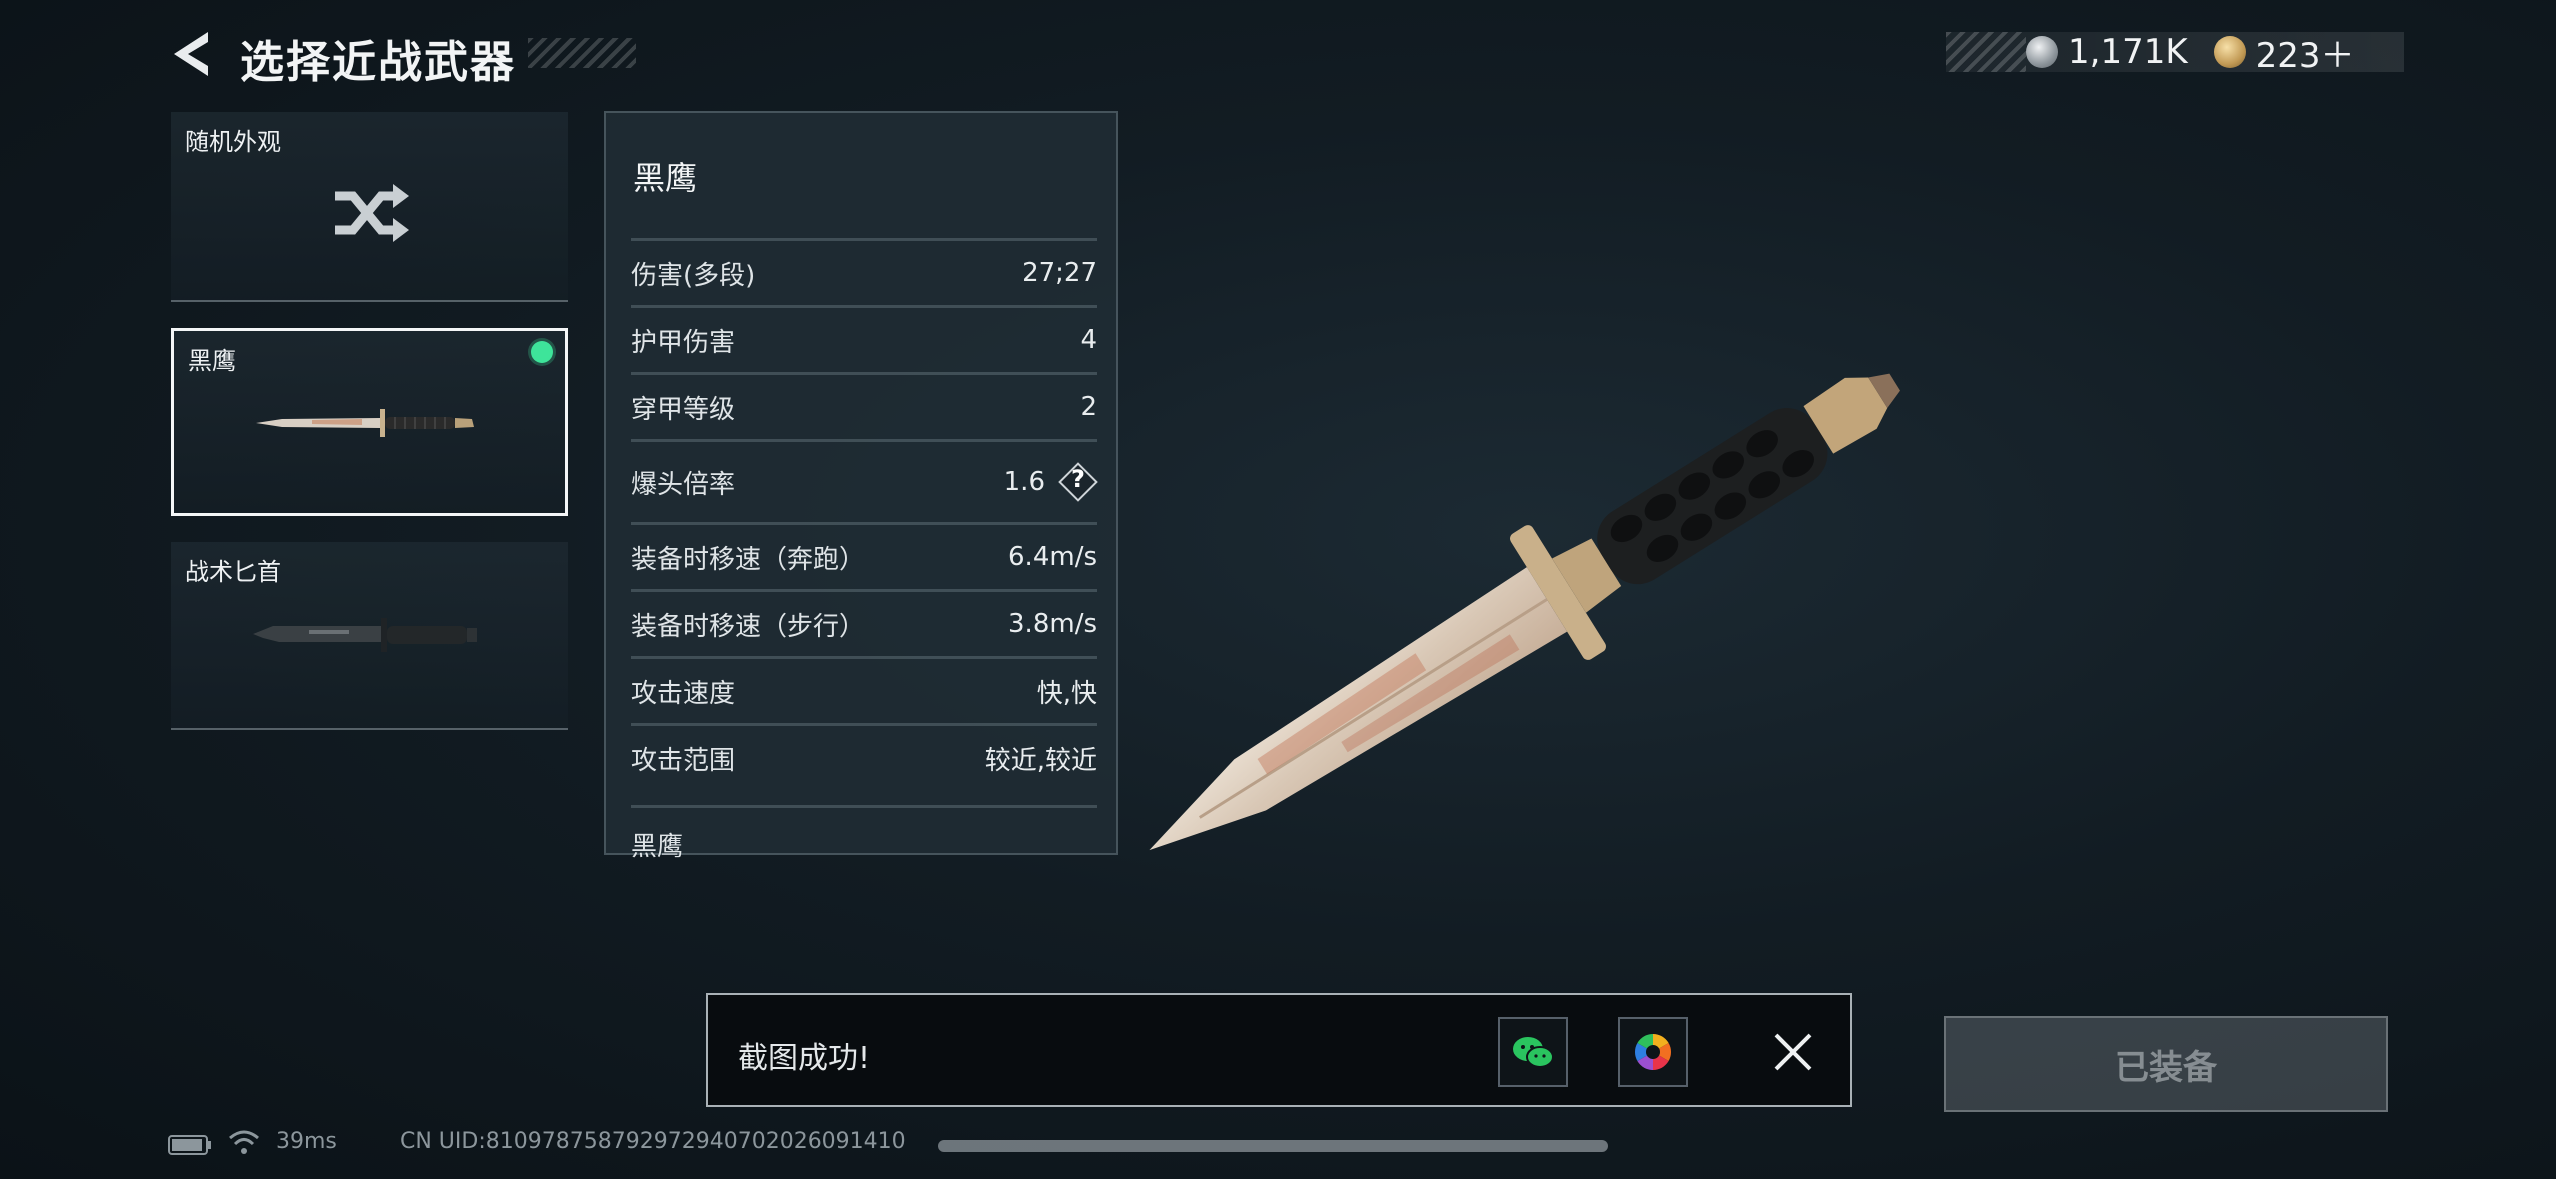 Image resolution: width=2556 pixels, height=1179 pixels. Describe the element at coordinates (233, 142) in the screenshot. I see `weapon-card-label: 随机外观` at that location.